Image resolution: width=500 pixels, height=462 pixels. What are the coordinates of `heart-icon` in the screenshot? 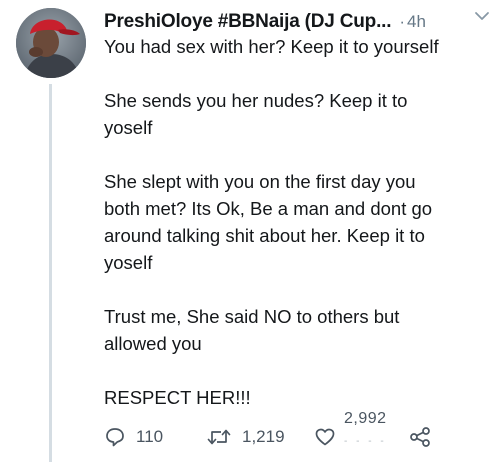 It's located at (325, 437).